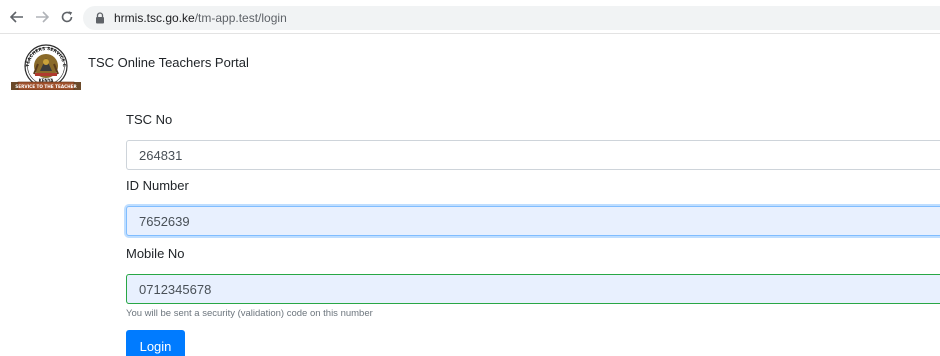 Image resolution: width=940 pixels, height=356 pixels. I want to click on logo-text-ribbon: SERVICE TO THE TEACHER, so click(46, 86).